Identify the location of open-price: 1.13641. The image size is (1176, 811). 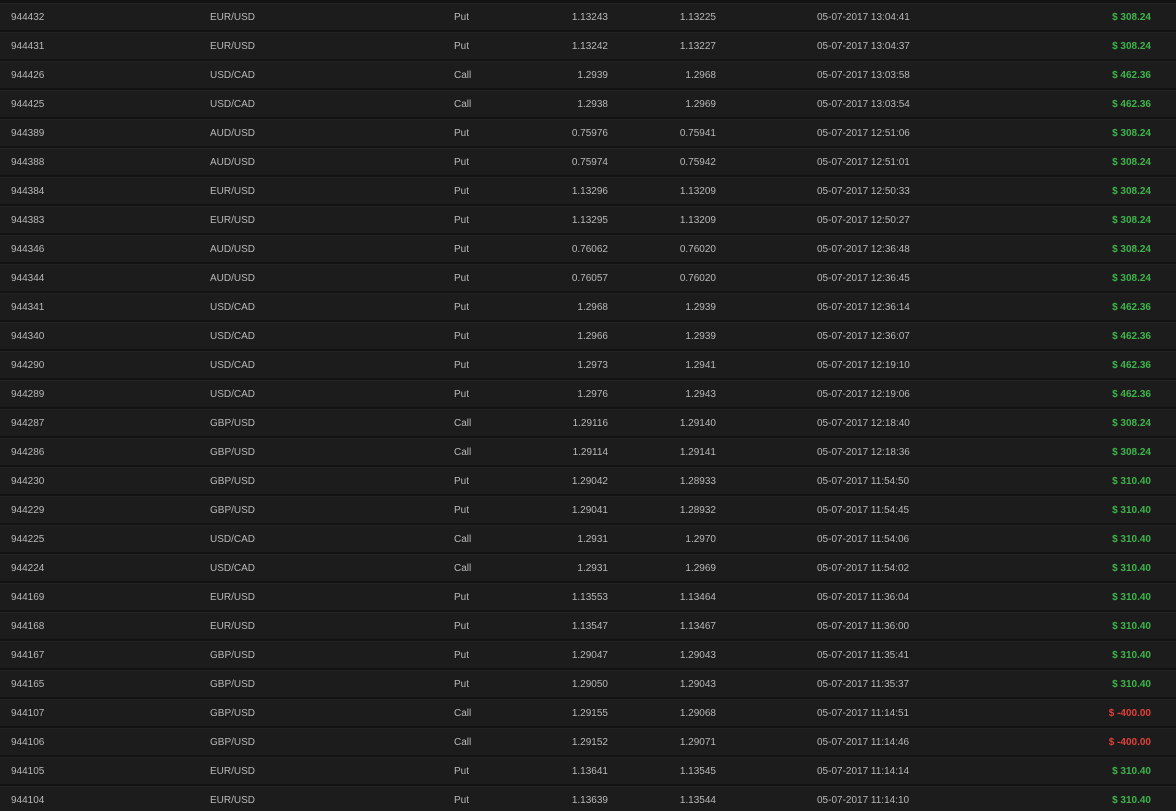
(589, 771).